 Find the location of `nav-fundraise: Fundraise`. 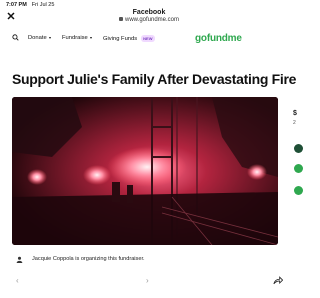

nav-fundraise: Fundraise is located at coordinates (77, 38).